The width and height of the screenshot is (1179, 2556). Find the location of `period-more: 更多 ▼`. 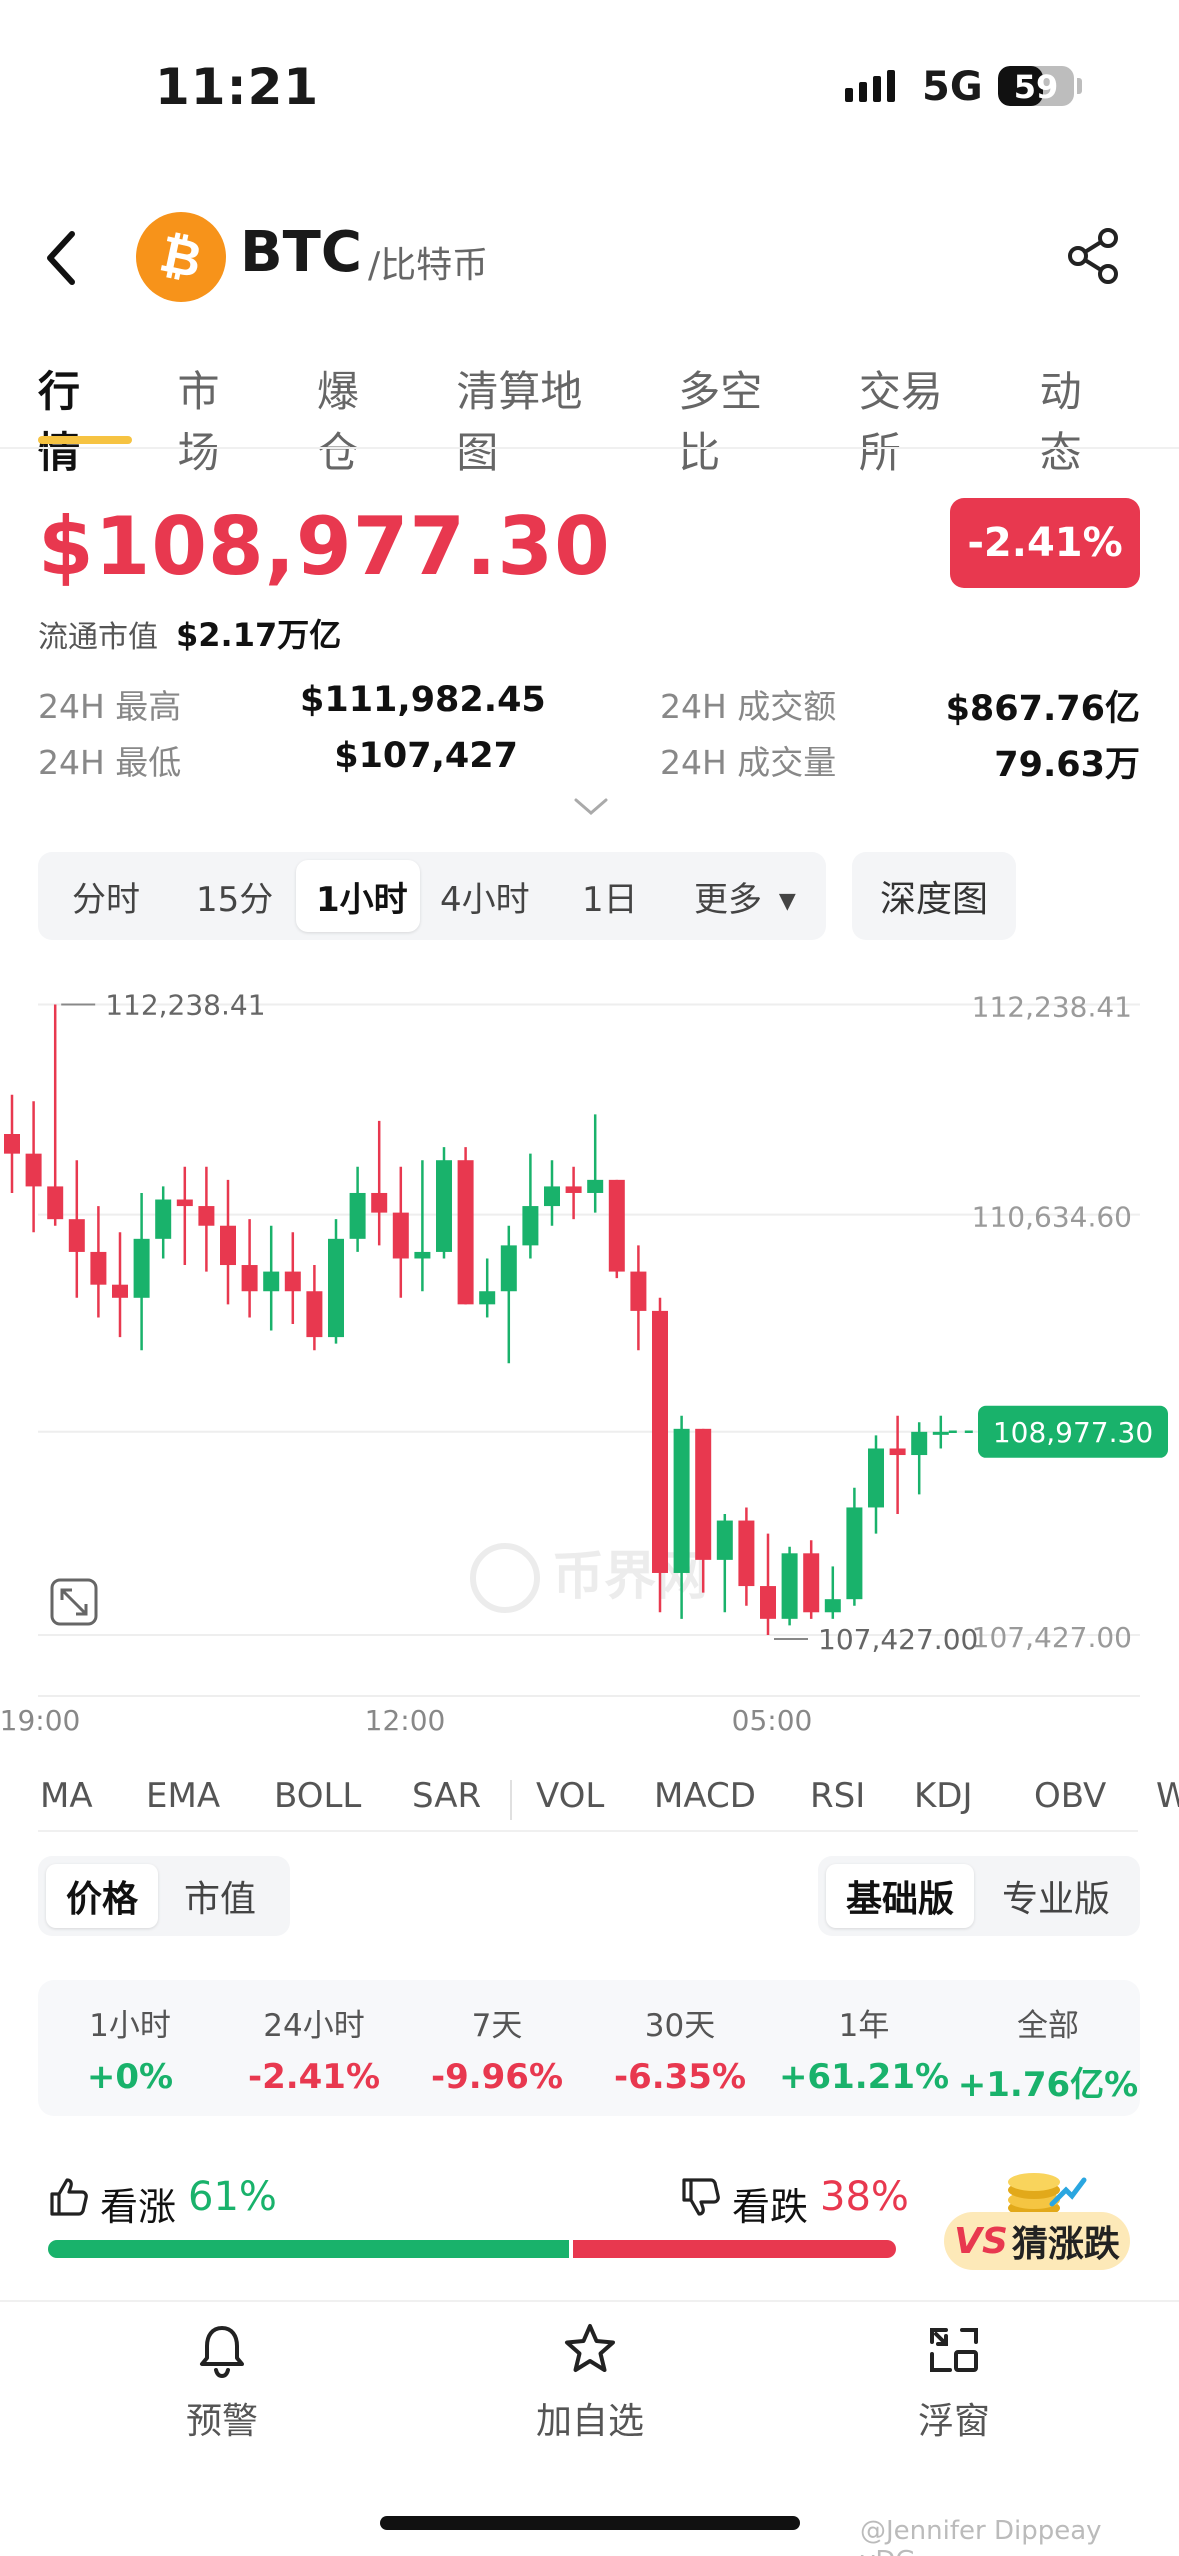

period-more: 更多 ▼ is located at coordinates (745, 896).